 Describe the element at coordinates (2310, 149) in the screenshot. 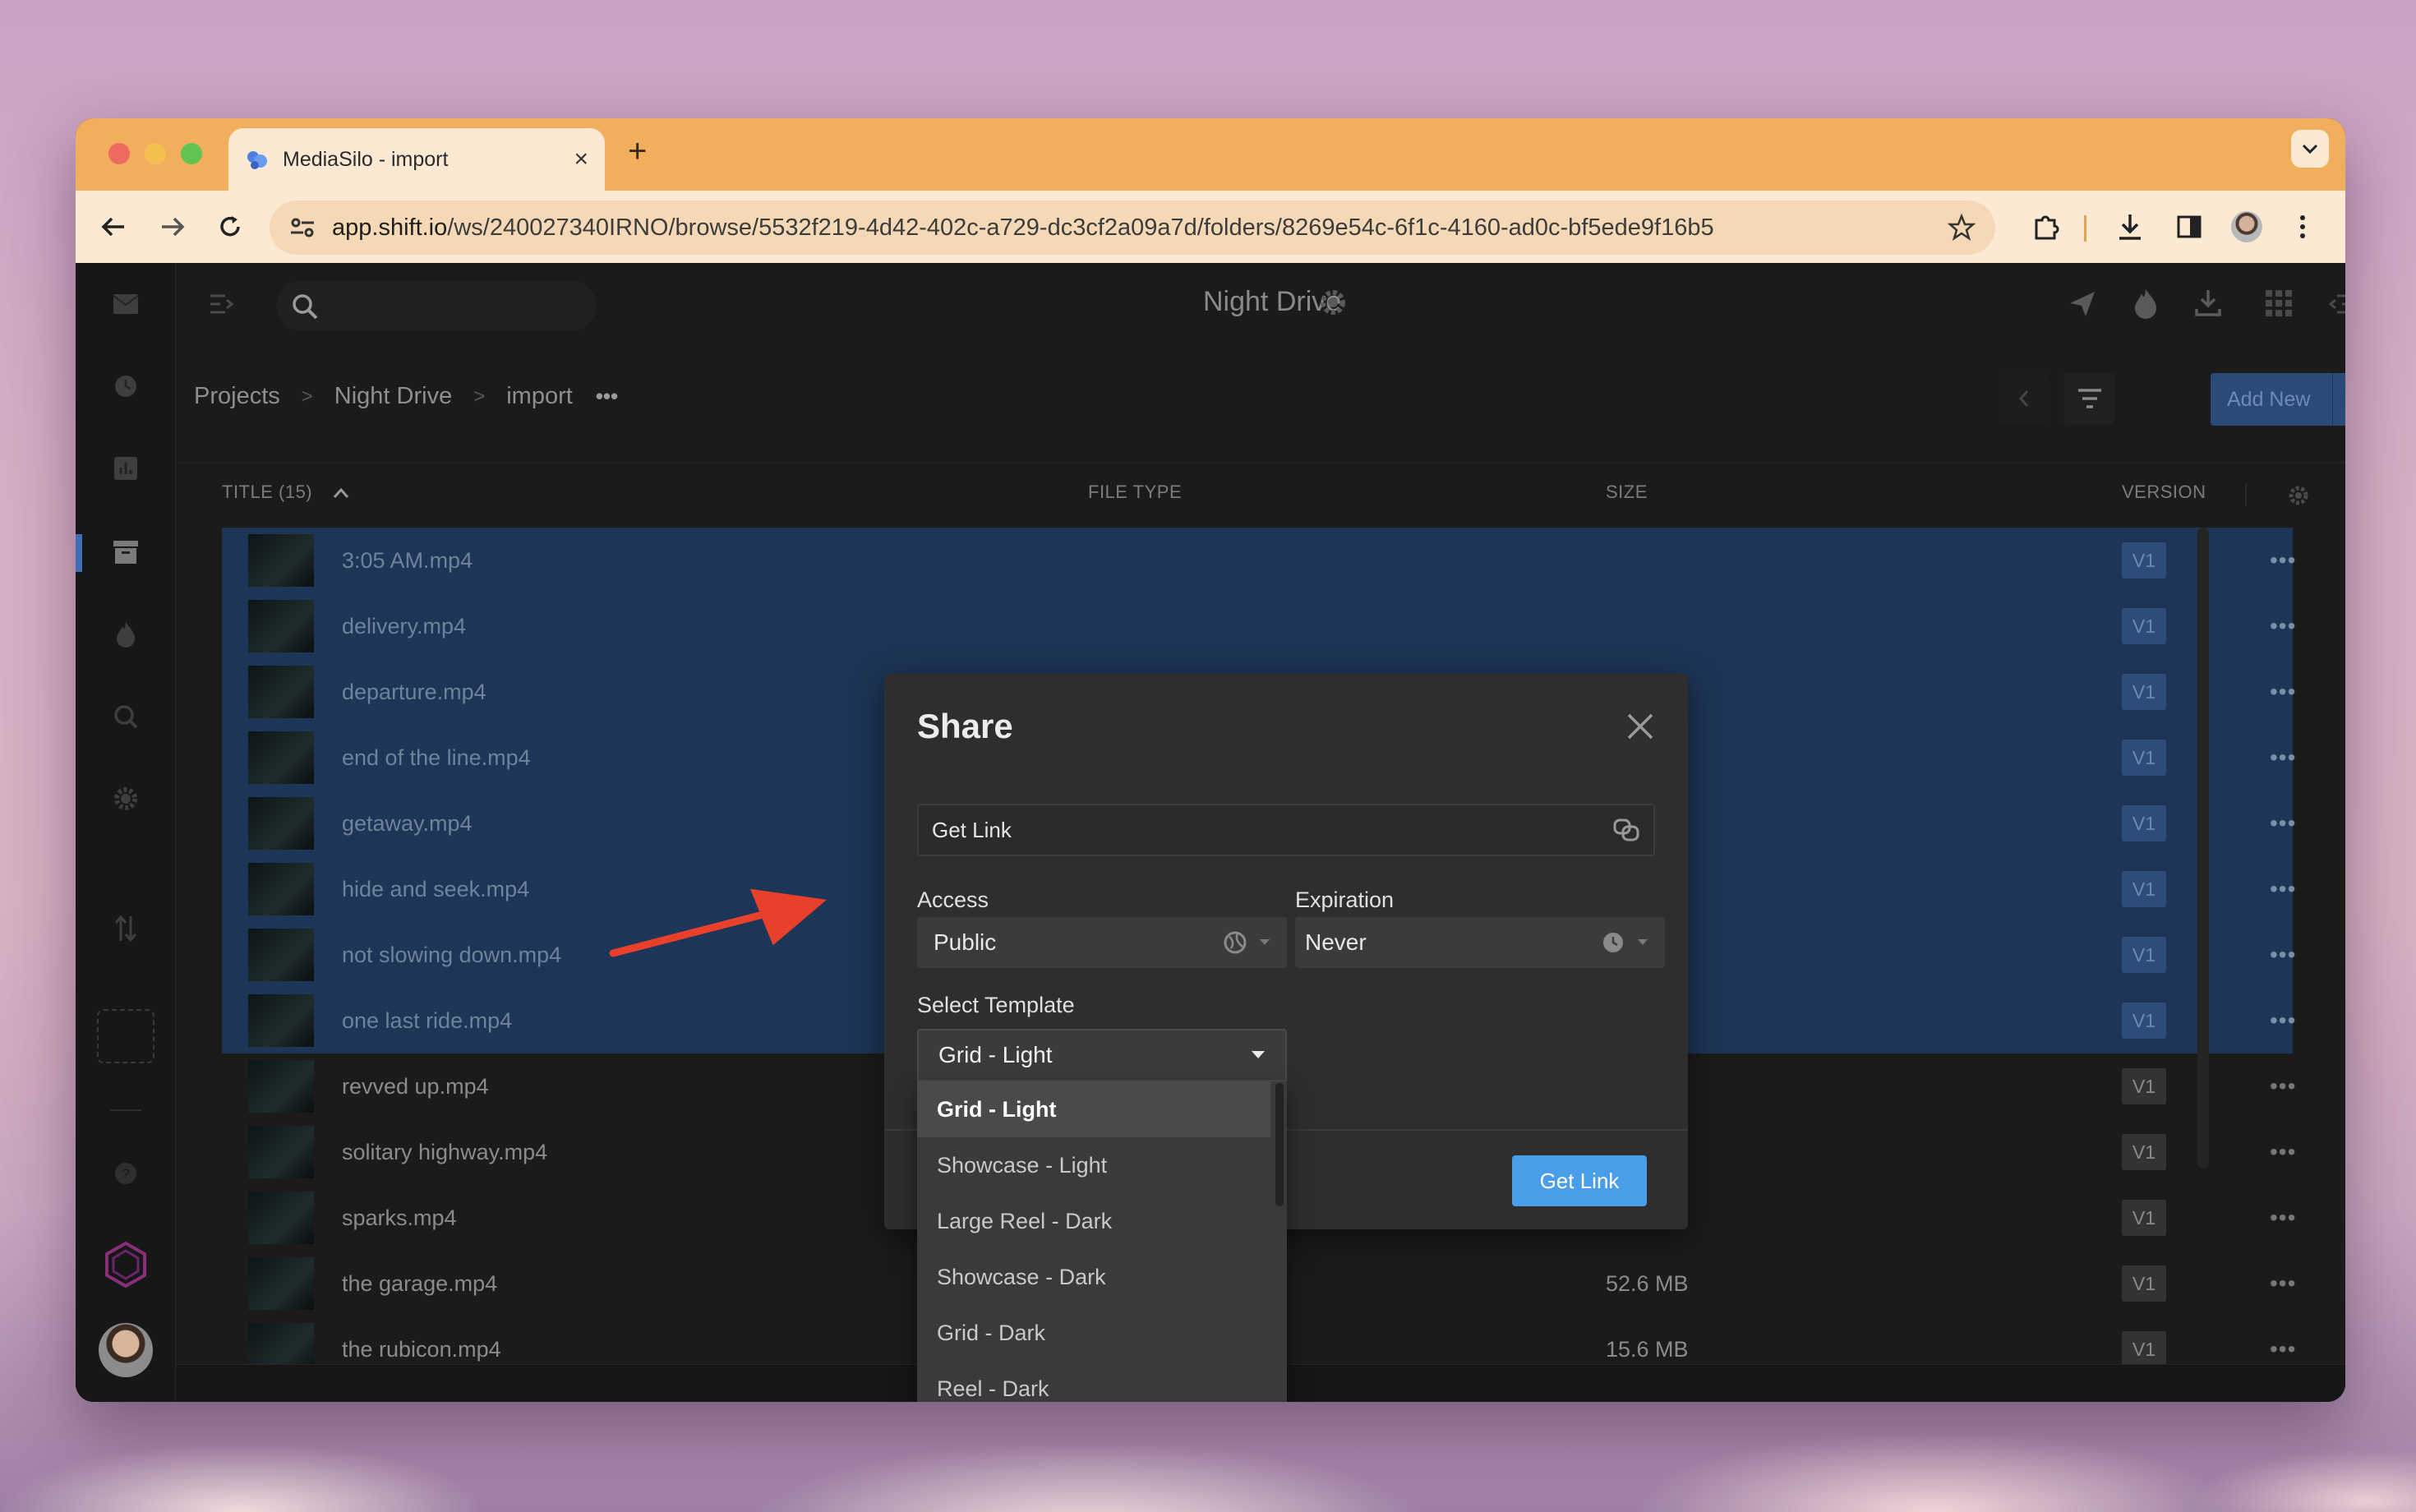

I see `tab-search-button` at that location.